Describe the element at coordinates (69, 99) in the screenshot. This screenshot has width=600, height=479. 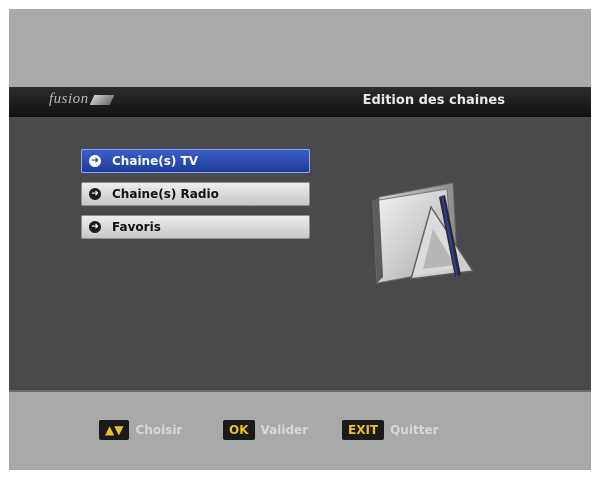
I see `brand-text: fusion` at that location.